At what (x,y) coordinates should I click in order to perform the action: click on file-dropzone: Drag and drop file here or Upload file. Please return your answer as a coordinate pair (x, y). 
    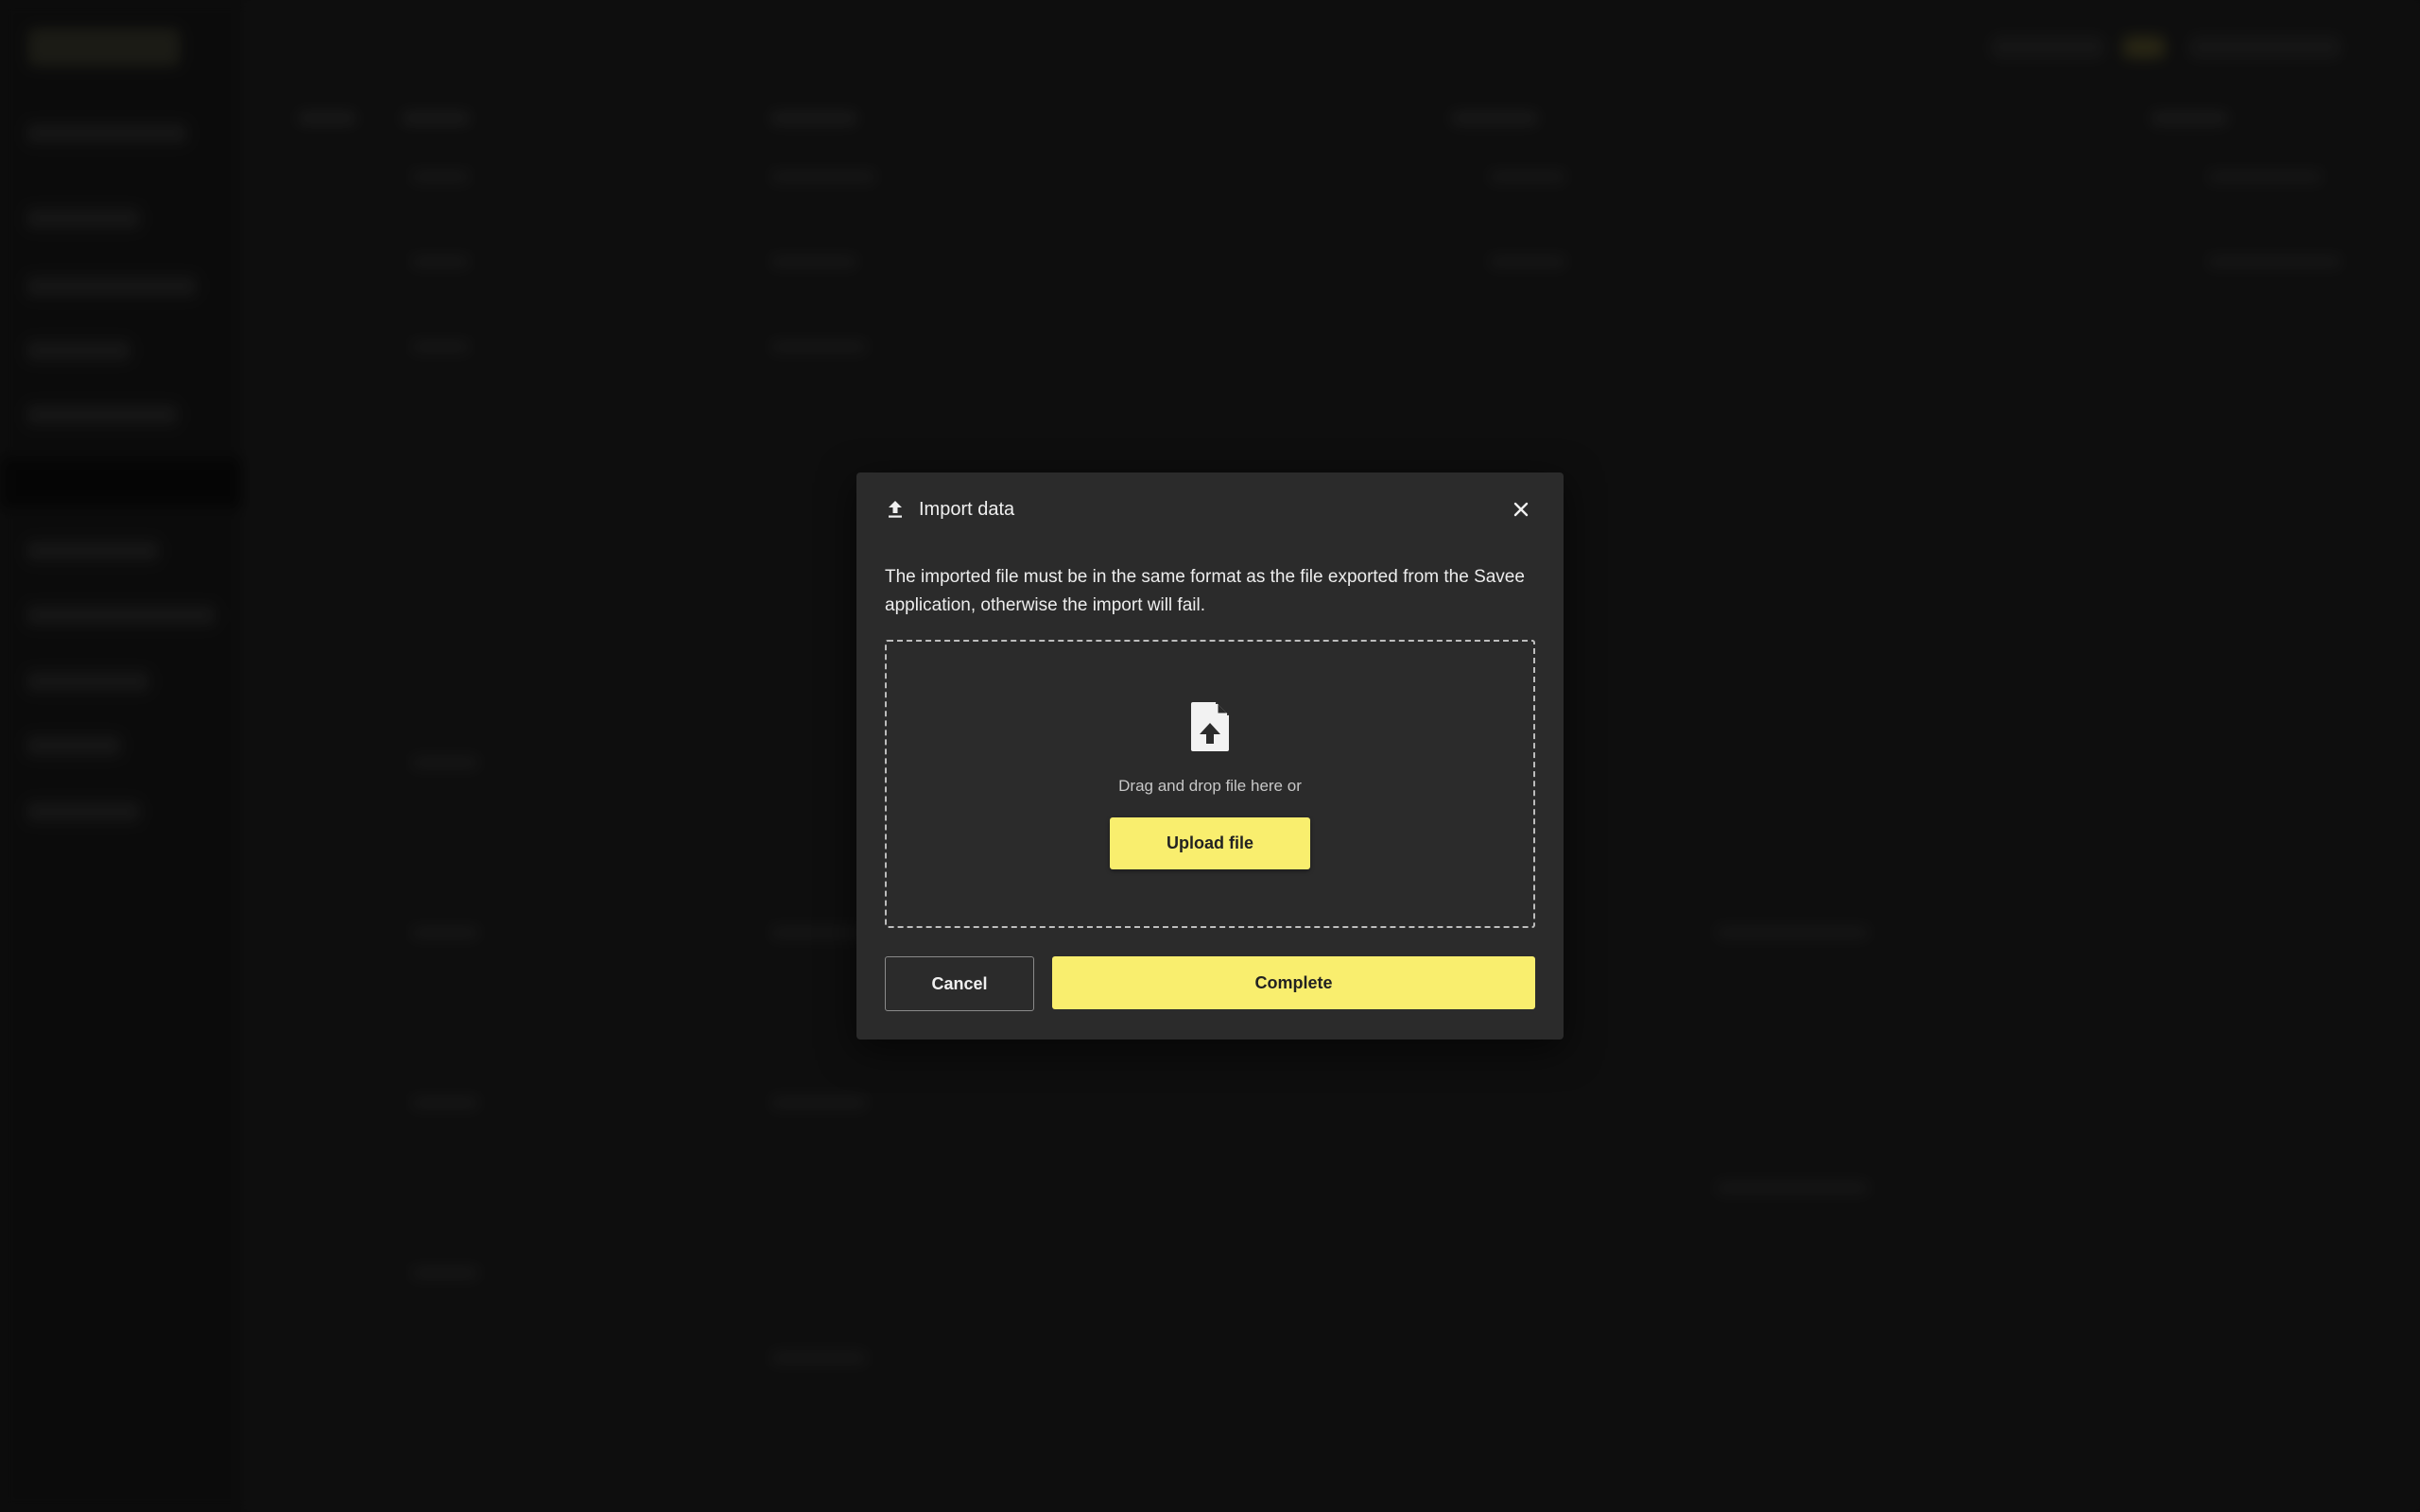
    Looking at the image, I should click on (1210, 784).